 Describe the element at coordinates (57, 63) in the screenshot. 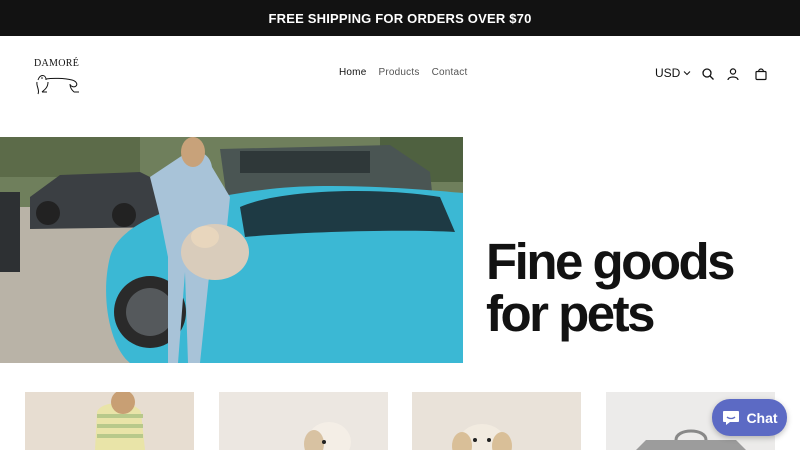

I see `logo-text: DAMORÉ` at that location.